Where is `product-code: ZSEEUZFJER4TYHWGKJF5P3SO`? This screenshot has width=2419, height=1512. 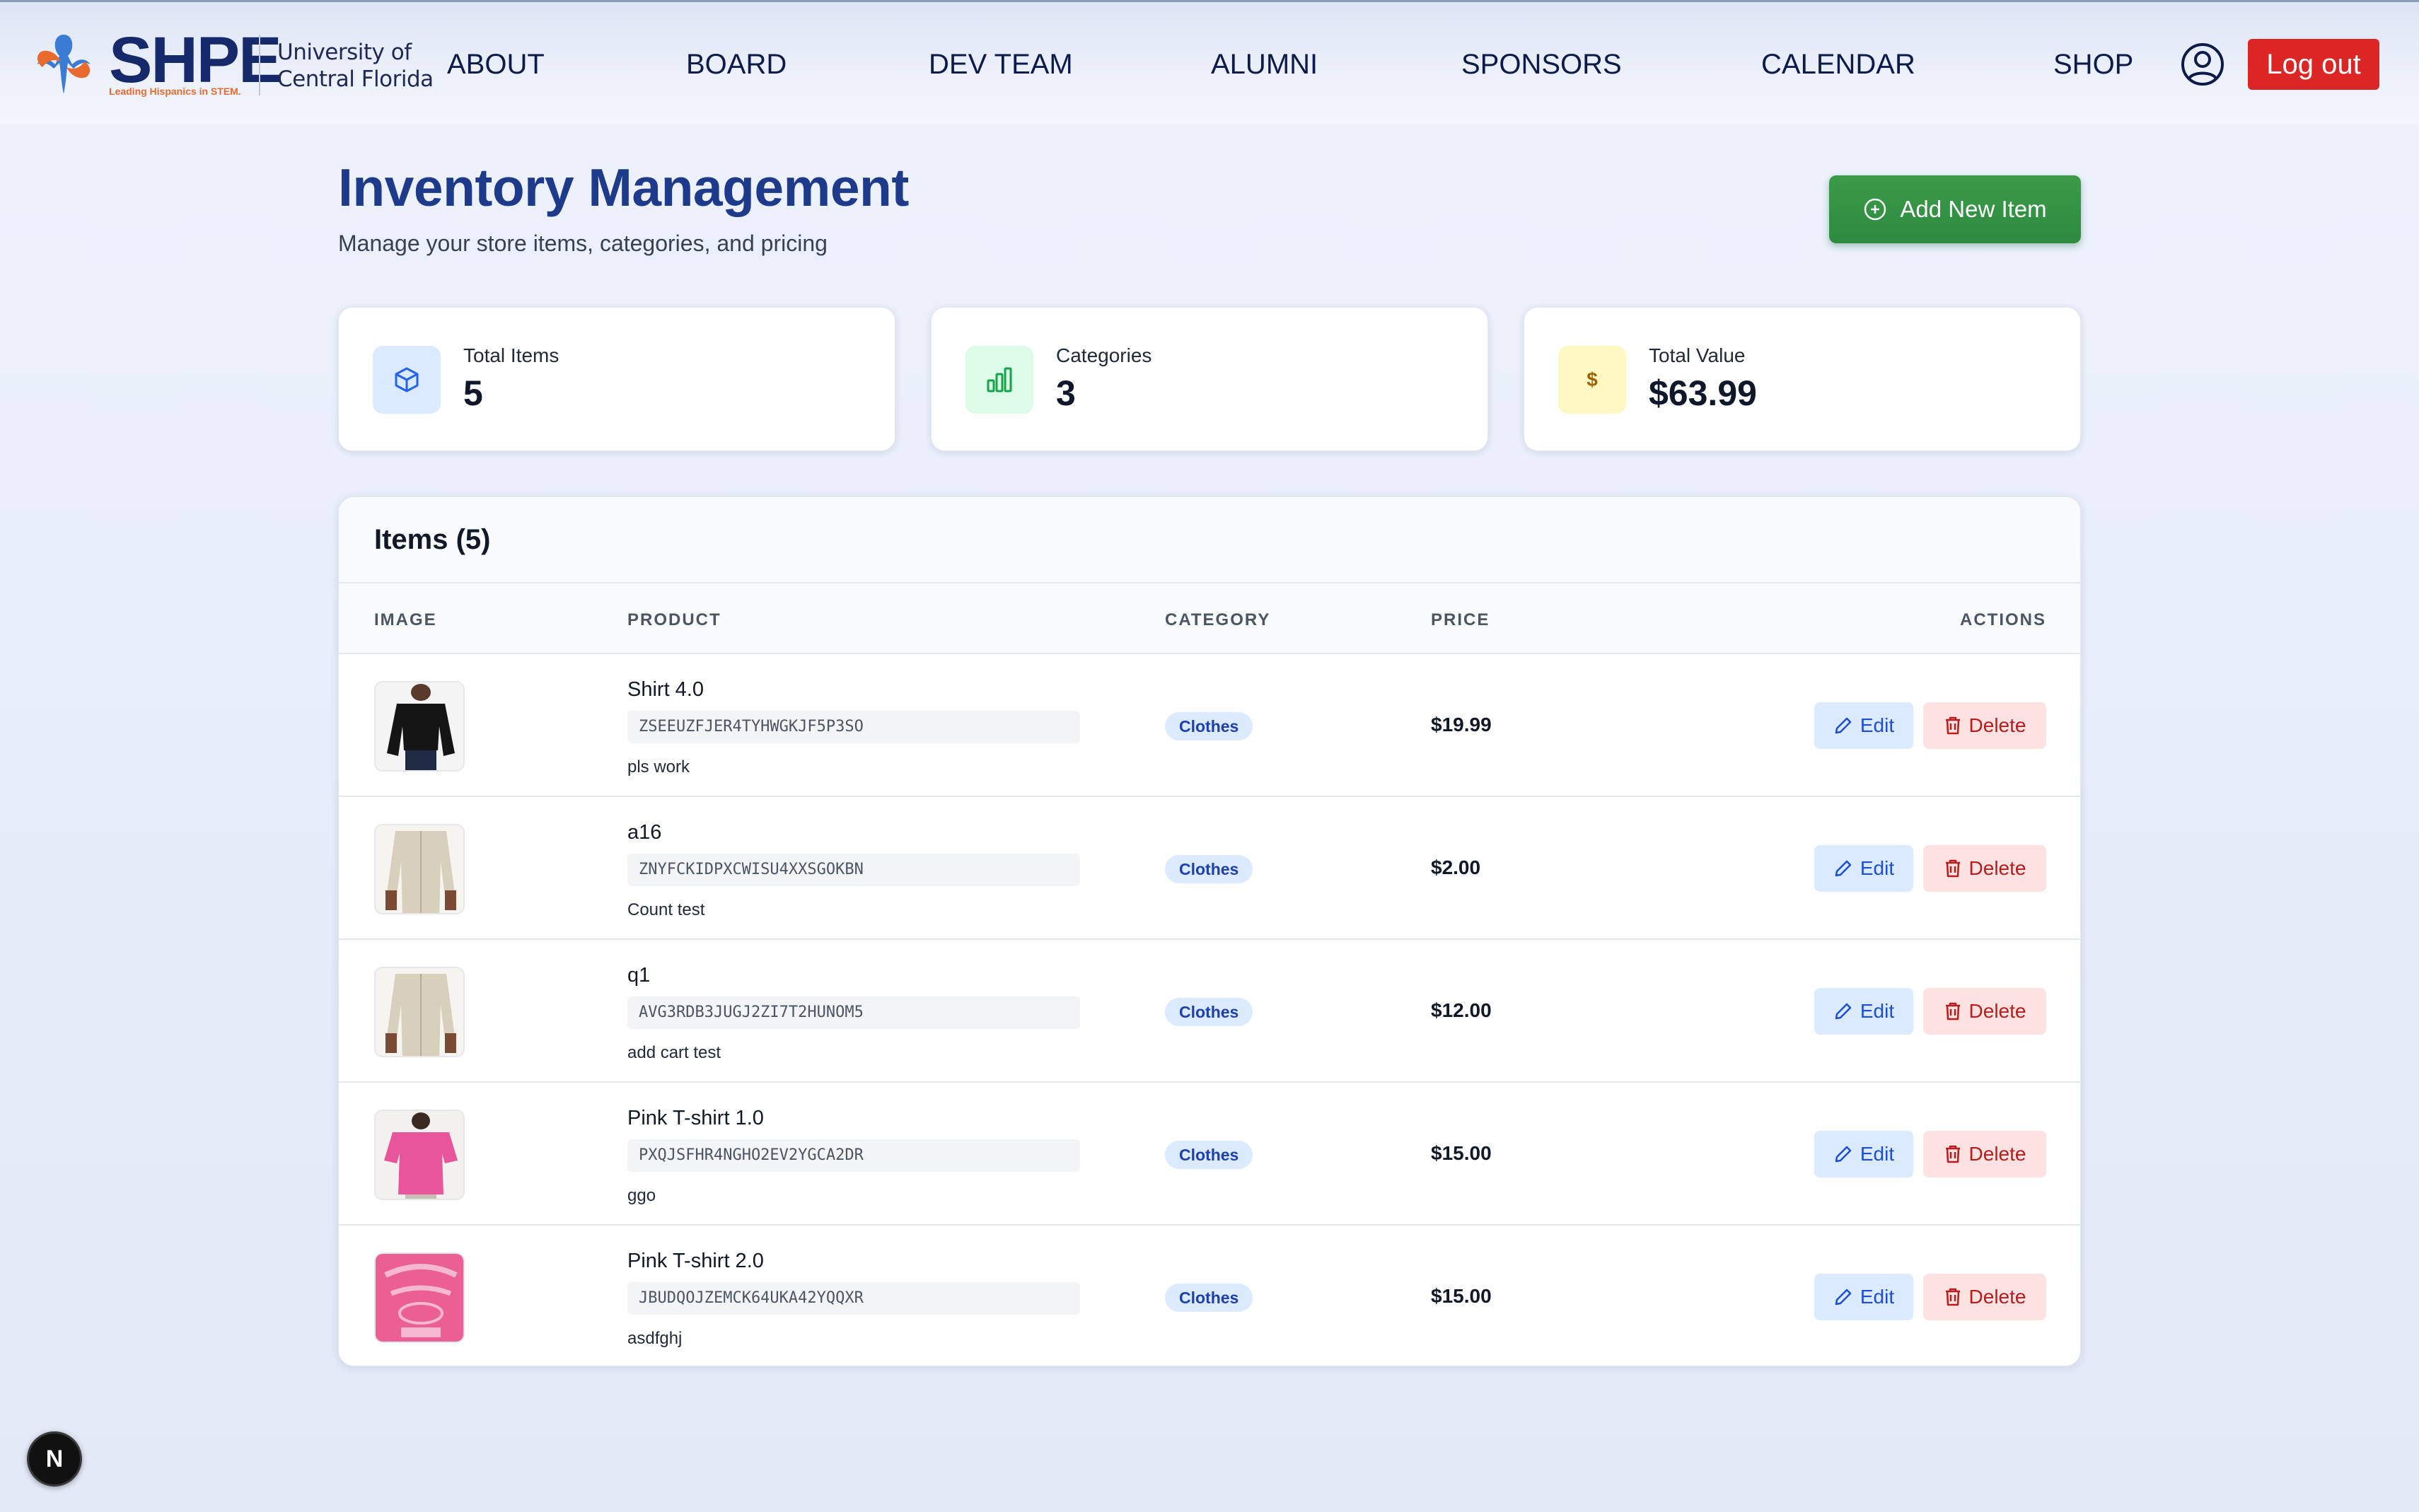 product-code: ZSEEUZFJER4TYHWGKJF5P3SO is located at coordinates (854, 727).